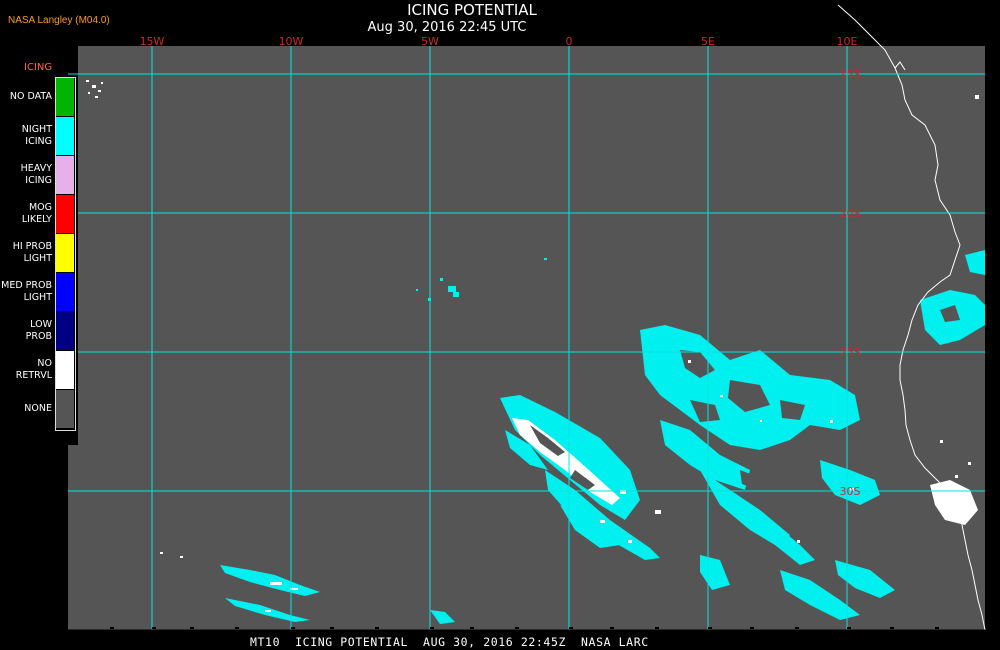 Image resolution: width=1000 pixels, height=650 pixels. I want to click on legend-label: NO RETRVL, so click(33, 369).